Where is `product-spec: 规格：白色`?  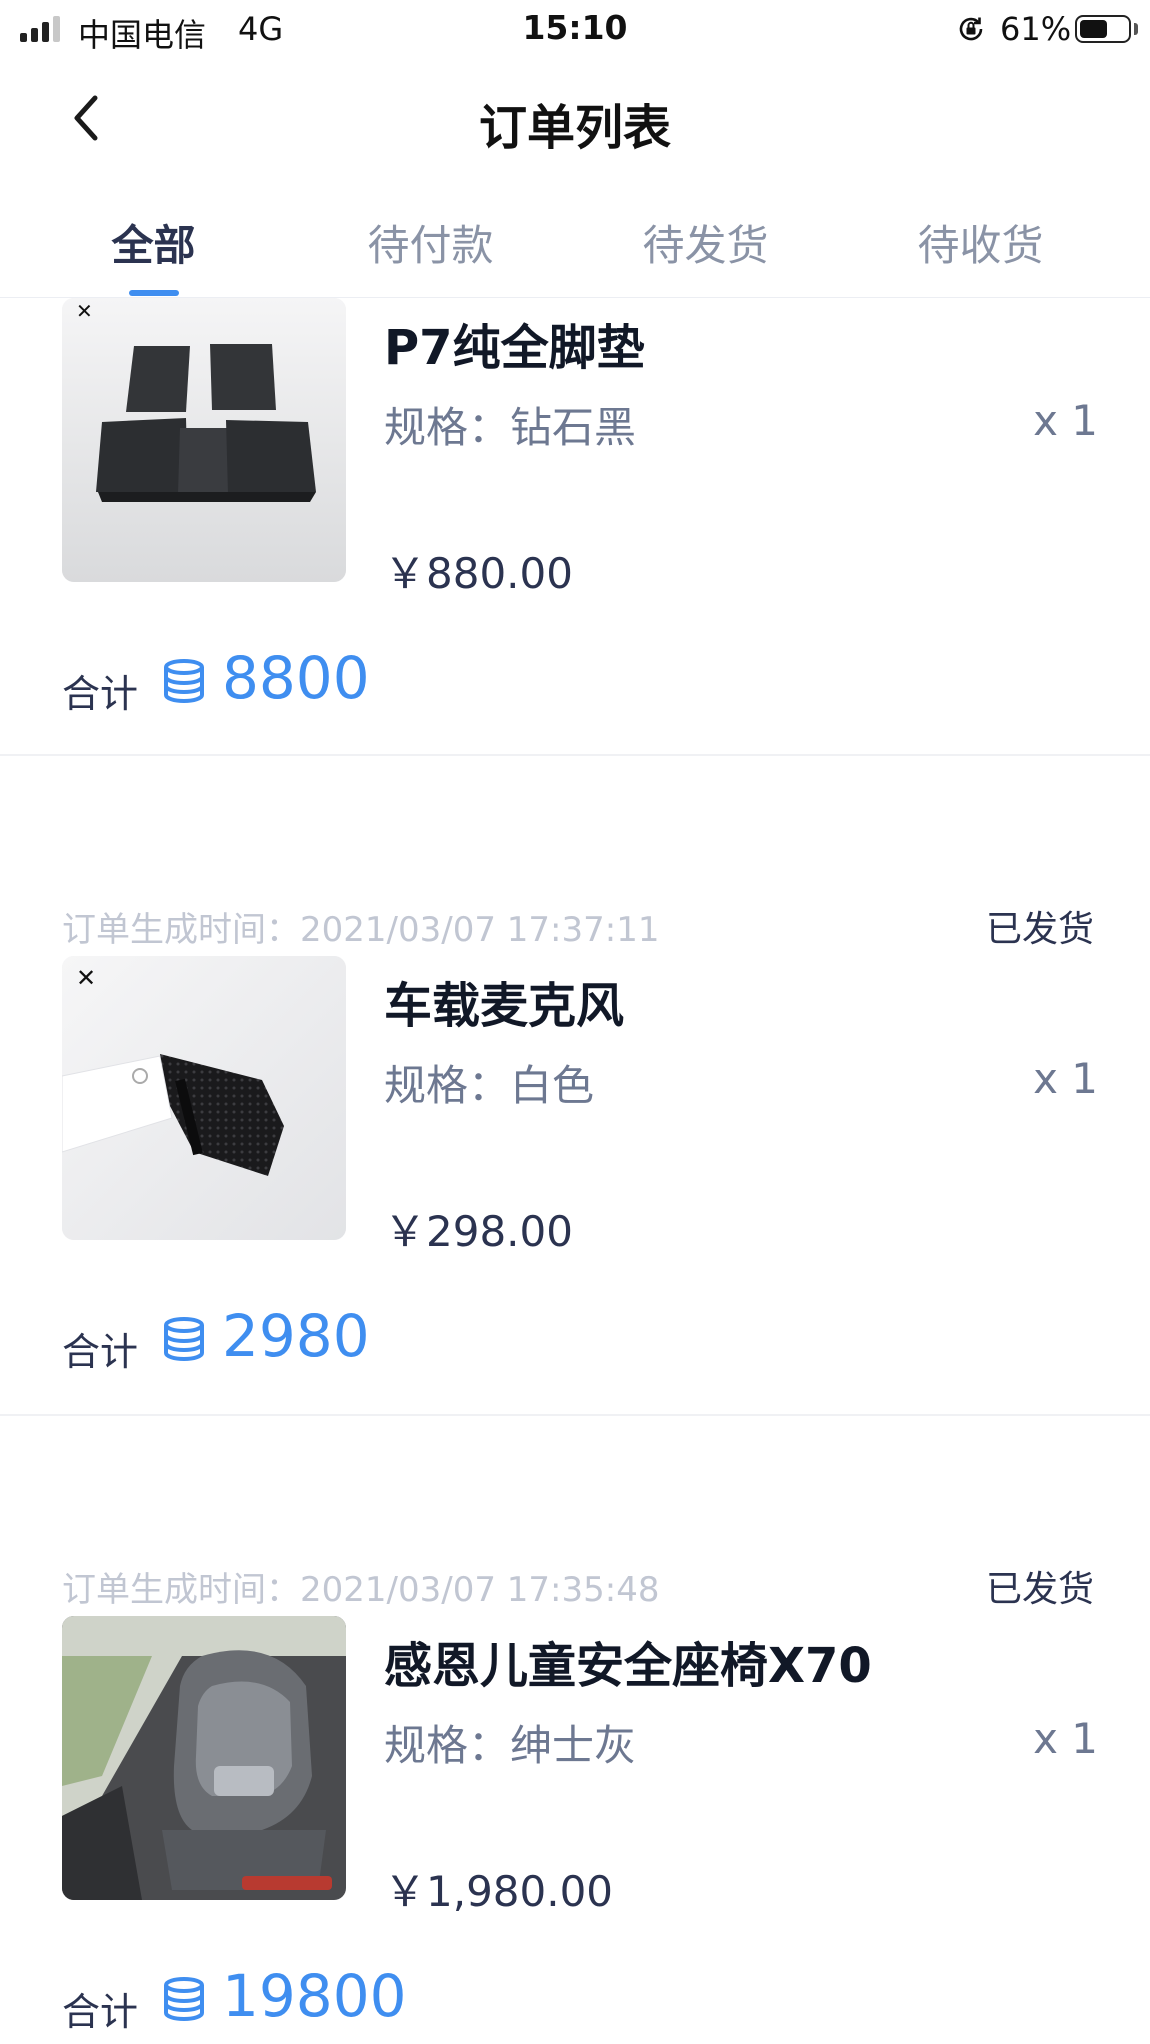
product-spec: 规格：白色 is located at coordinates (489, 1082).